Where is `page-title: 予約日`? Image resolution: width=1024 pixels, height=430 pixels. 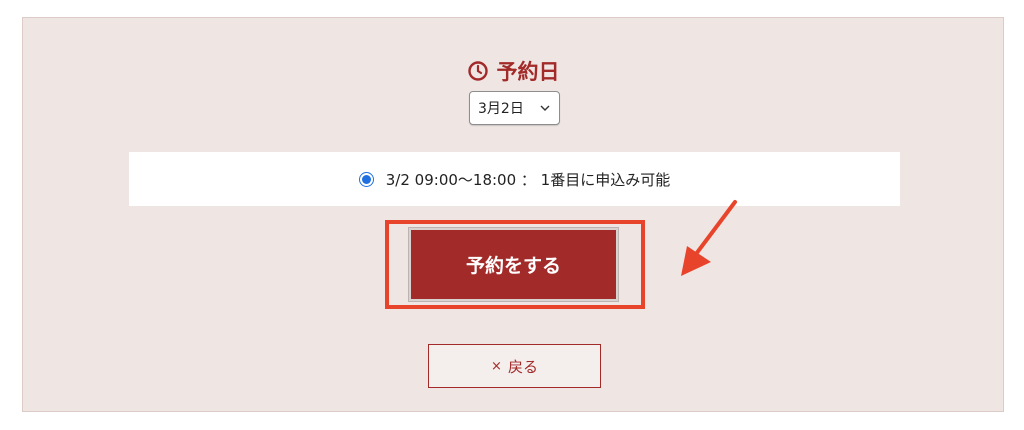 page-title: 予約日 is located at coordinates (528, 72).